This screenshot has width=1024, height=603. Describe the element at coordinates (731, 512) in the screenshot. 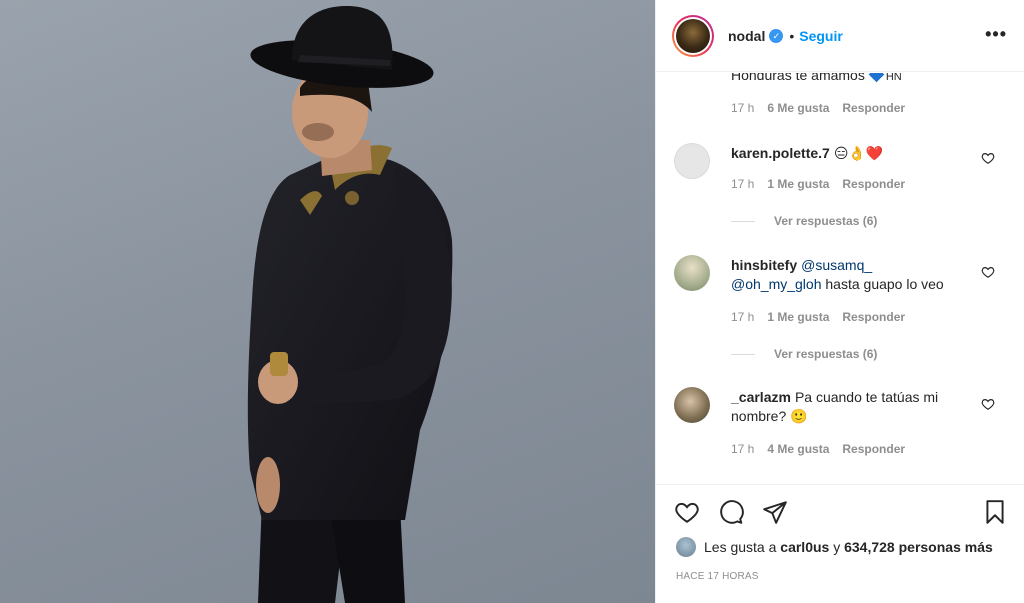

I see `comment-icon` at that location.